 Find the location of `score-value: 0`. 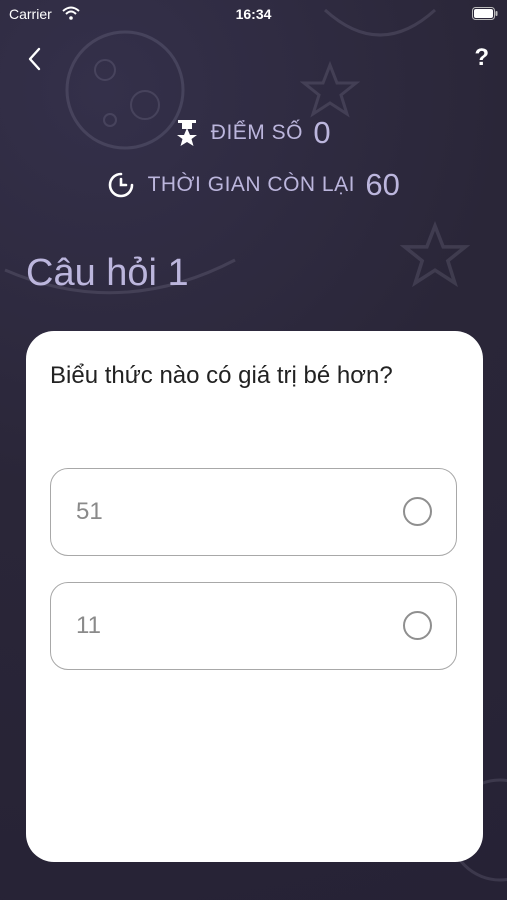

score-value: 0 is located at coordinates (322, 132).